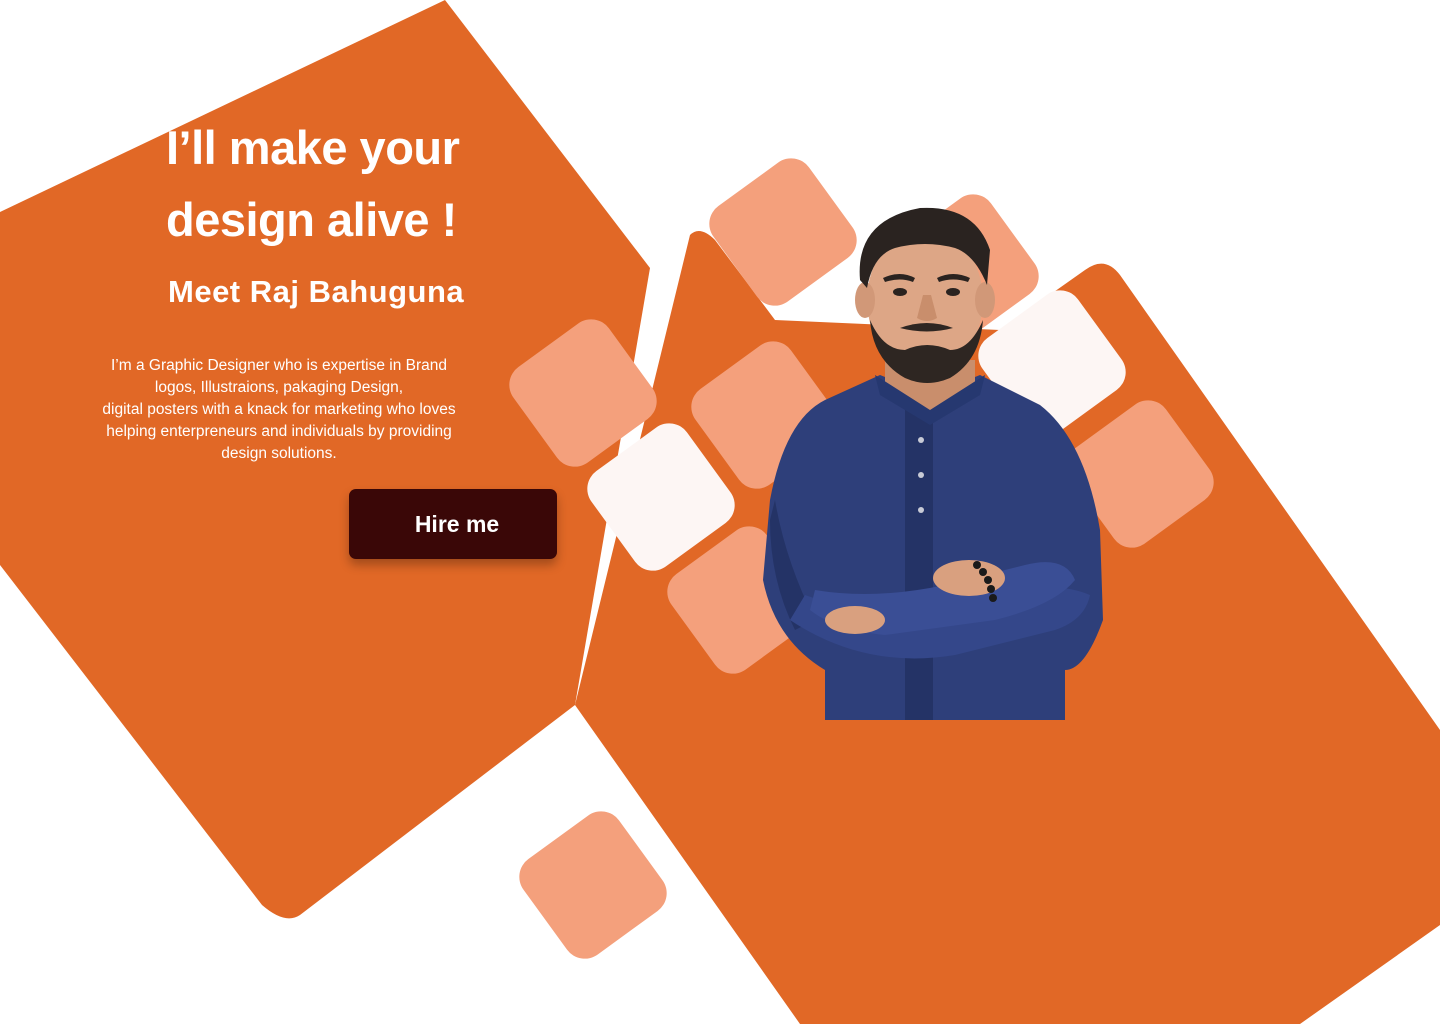 The width and height of the screenshot is (1440, 1024). I want to click on hero-title-line-1: I’ll make your, so click(313, 147).